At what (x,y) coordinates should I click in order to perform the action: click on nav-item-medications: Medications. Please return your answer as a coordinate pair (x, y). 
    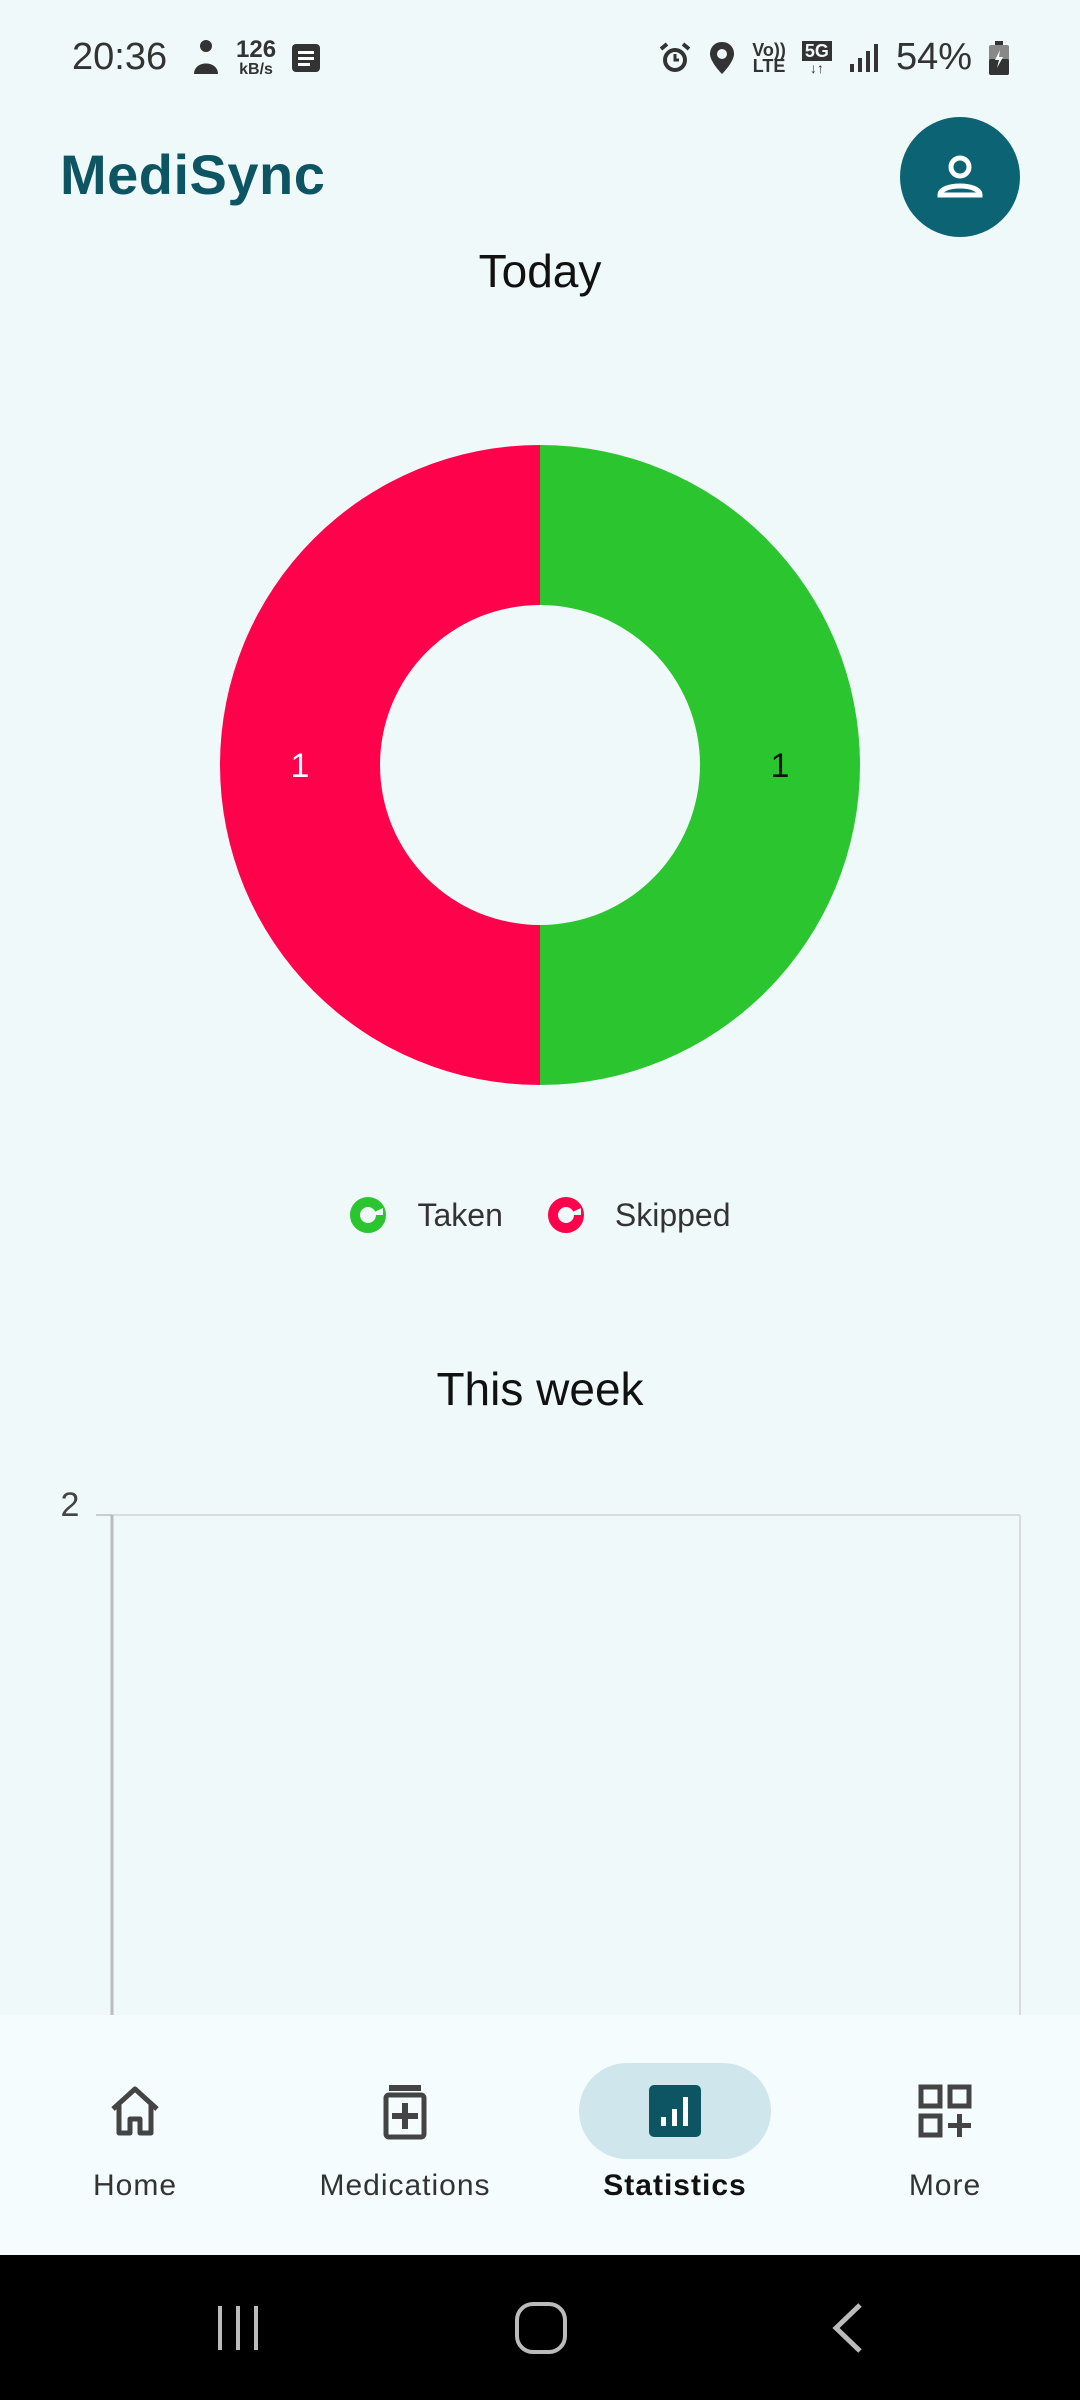
    Looking at the image, I should click on (405, 2135).